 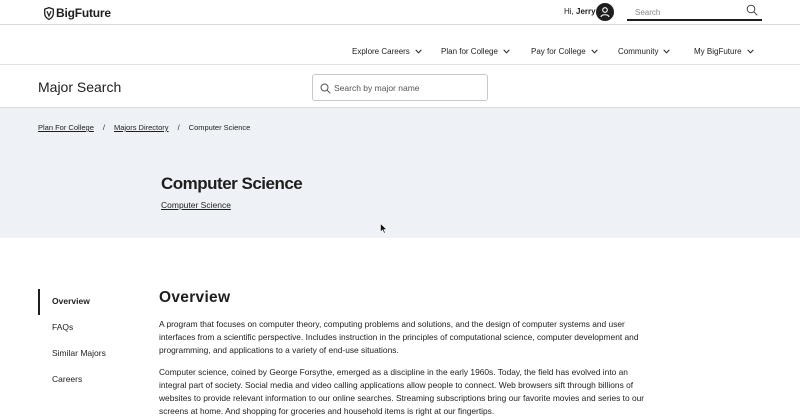 What do you see at coordinates (196, 205) in the screenshot?
I see `major-category-link: Computer Science` at bounding box center [196, 205].